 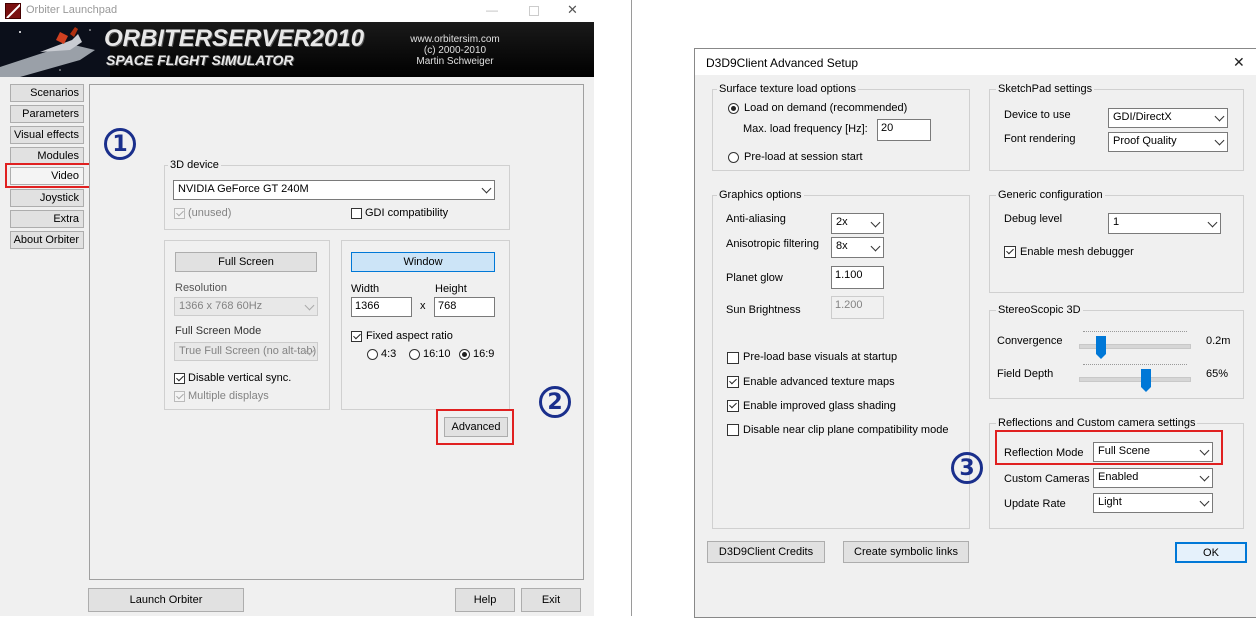 What do you see at coordinates (857, 307) in the screenshot?
I see `sun-brightness-input: 1.200` at bounding box center [857, 307].